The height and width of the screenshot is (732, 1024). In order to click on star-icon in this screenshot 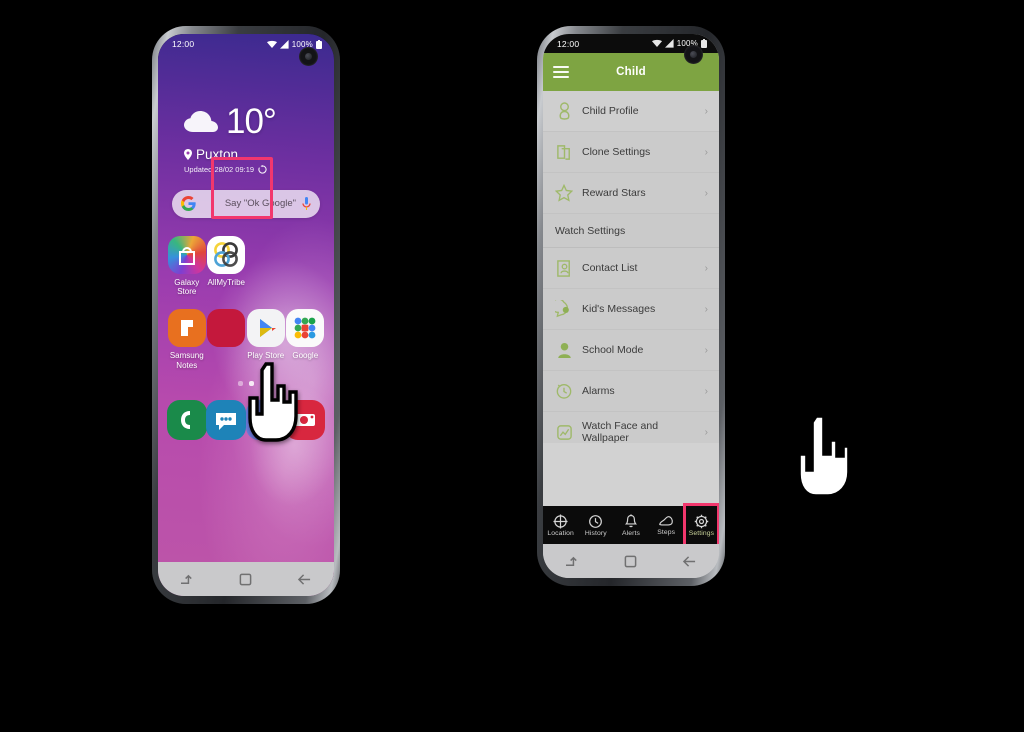, I will do `click(564, 193)`.